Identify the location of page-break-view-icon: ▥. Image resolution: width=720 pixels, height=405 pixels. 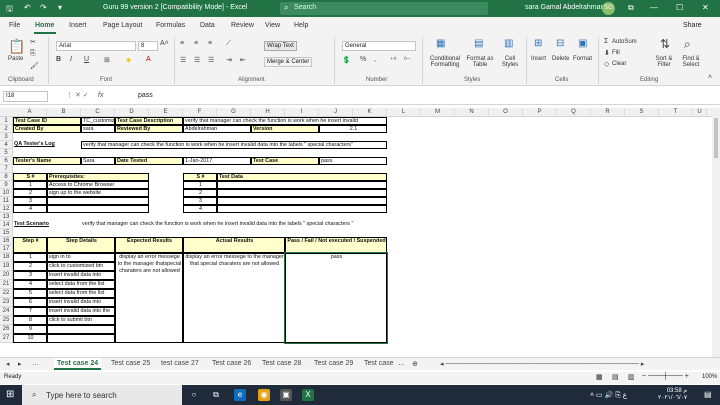
(631, 377).